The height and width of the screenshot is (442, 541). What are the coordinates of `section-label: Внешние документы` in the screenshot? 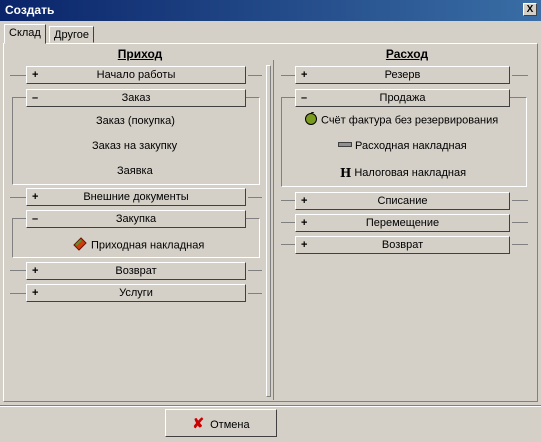 It's located at (136, 197).